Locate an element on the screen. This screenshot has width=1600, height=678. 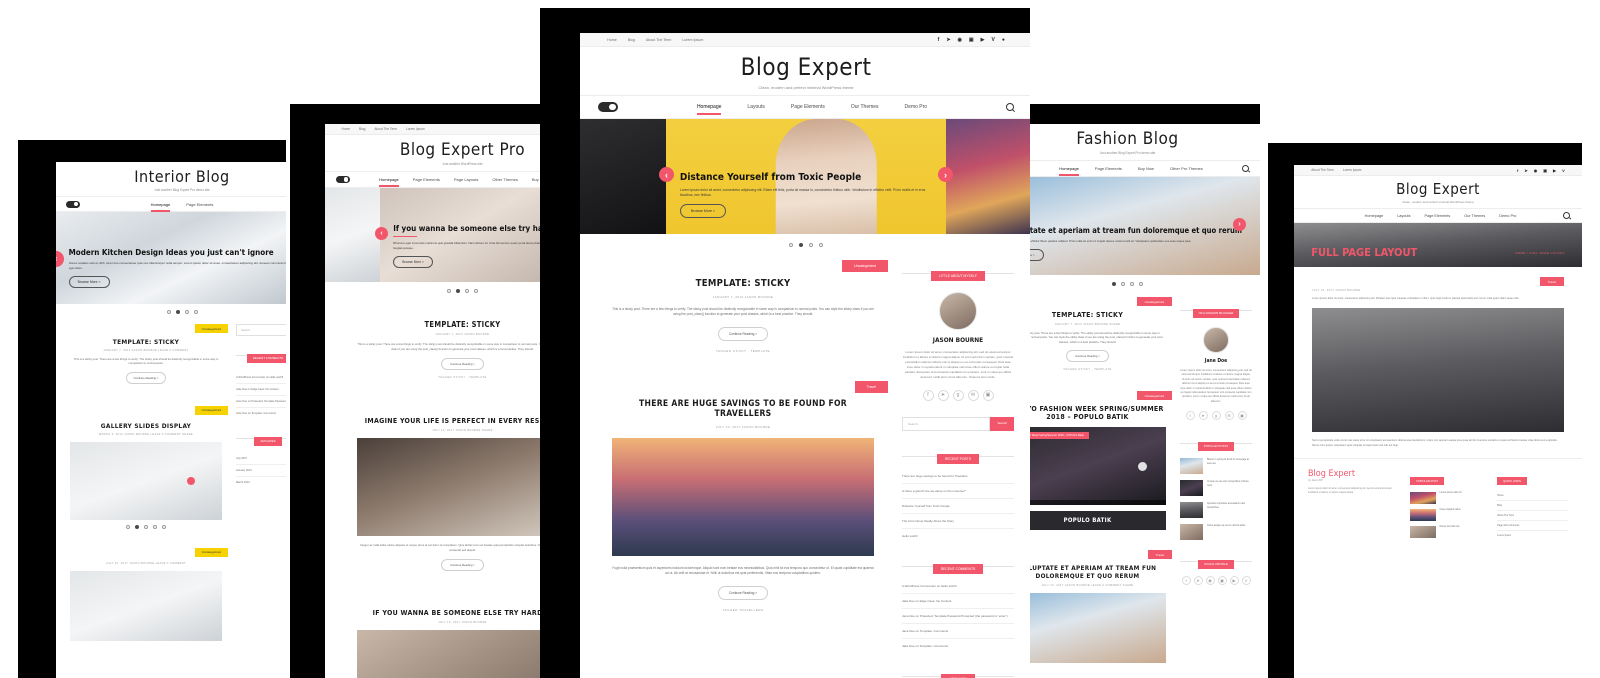
list-item-label: Lorem ipsum dolor sit is located at coordinates (1465, 498).